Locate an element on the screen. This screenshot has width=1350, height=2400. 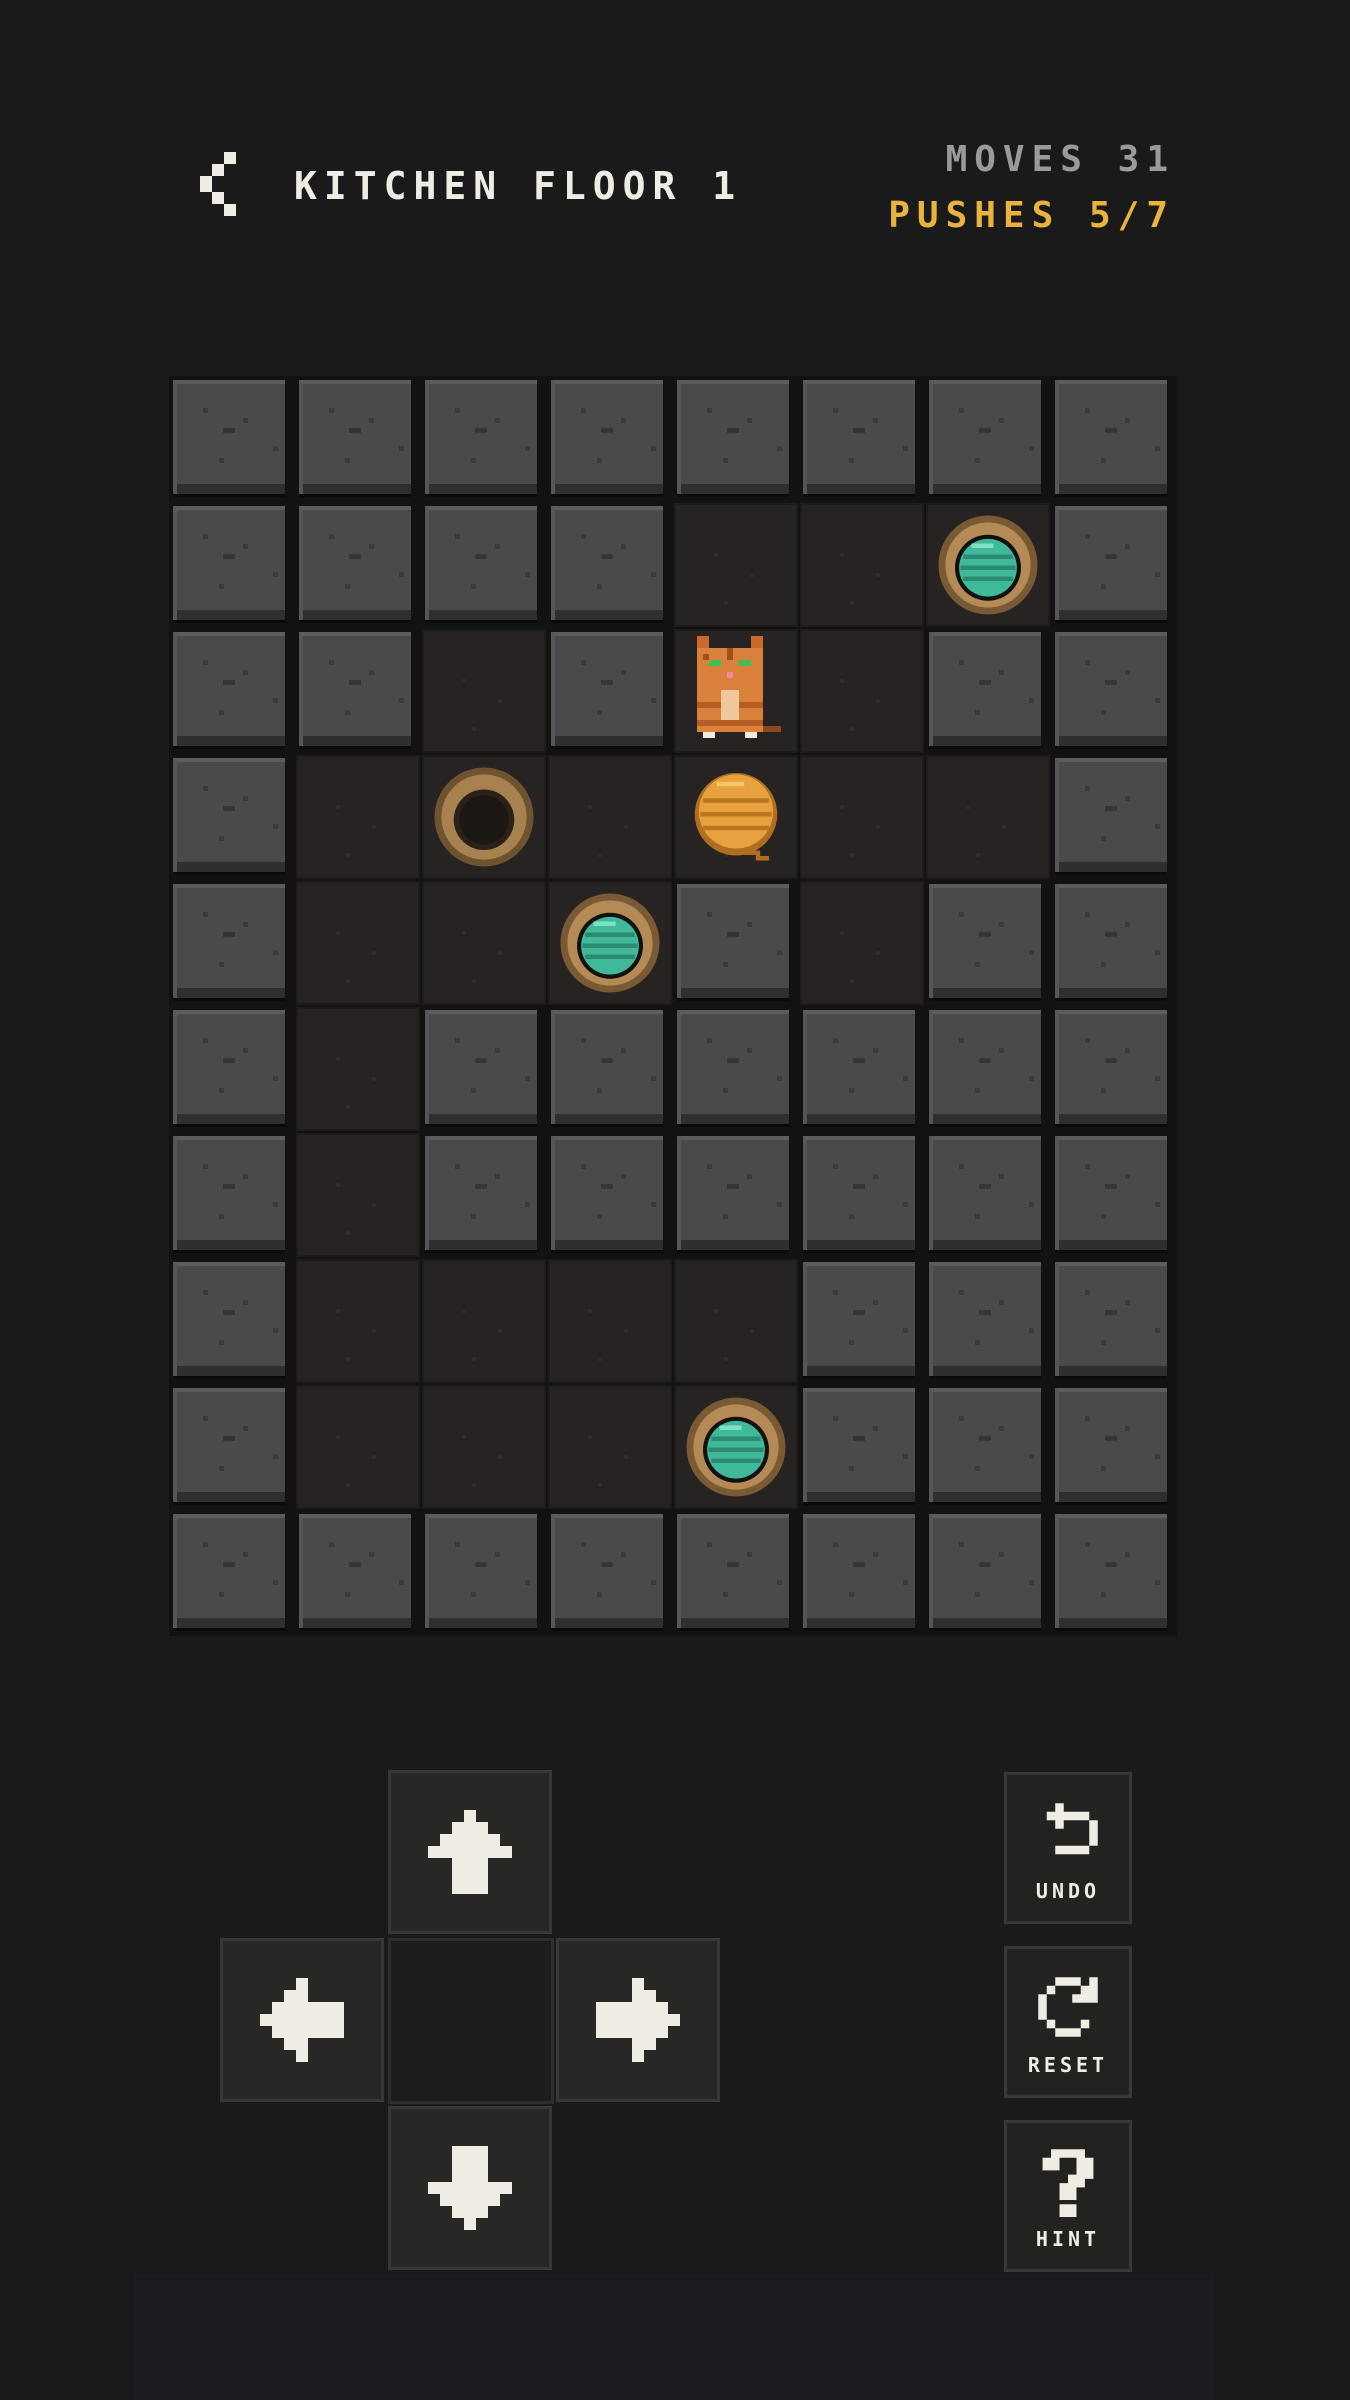
arrow-down-icon is located at coordinates (470, 2188).